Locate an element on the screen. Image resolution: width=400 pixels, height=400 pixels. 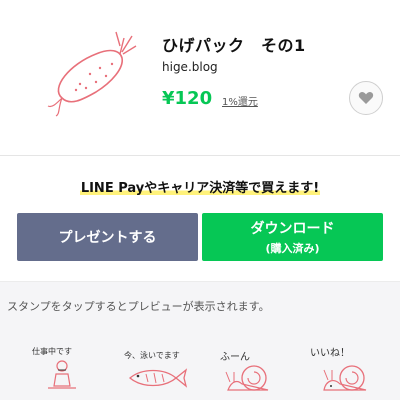
sticker-item: いいね！ is located at coordinates (347, 370).